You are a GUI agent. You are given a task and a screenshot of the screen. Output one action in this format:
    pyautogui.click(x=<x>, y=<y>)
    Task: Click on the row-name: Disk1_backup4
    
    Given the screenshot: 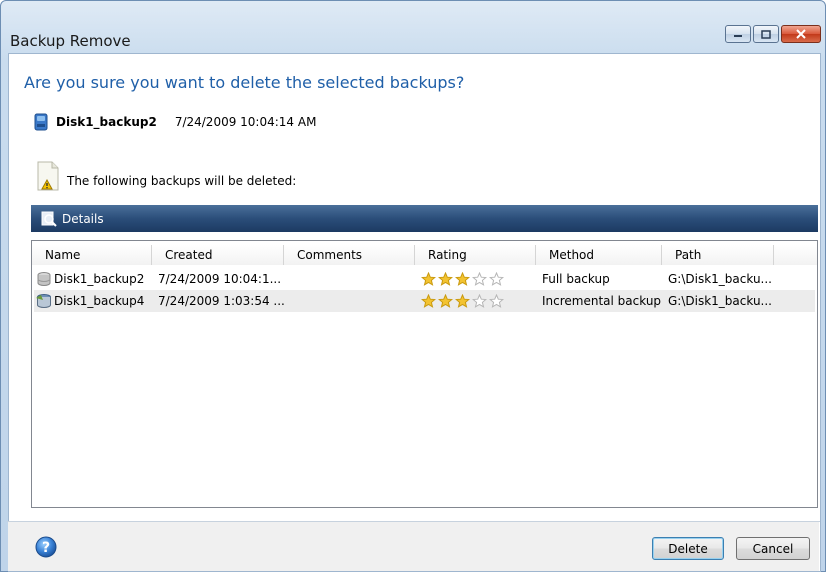 What is the action you would take?
    pyautogui.click(x=99, y=301)
    